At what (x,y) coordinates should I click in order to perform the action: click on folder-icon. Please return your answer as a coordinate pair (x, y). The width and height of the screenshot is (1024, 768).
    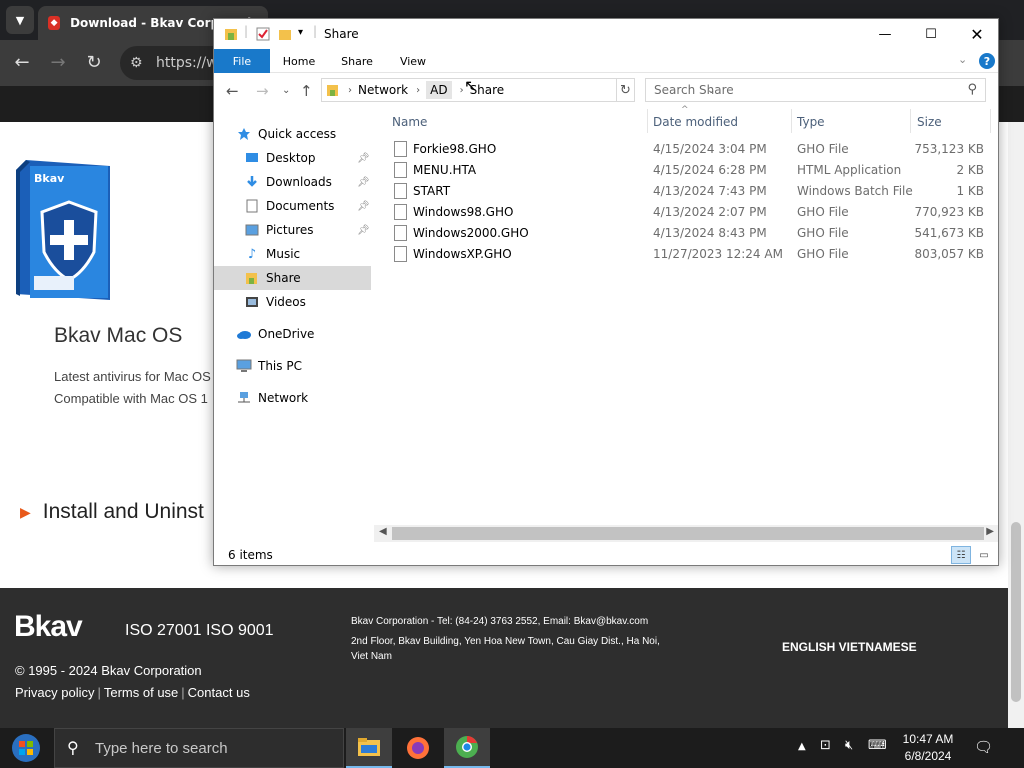
    Looking at the image, I should click on (252, 278).